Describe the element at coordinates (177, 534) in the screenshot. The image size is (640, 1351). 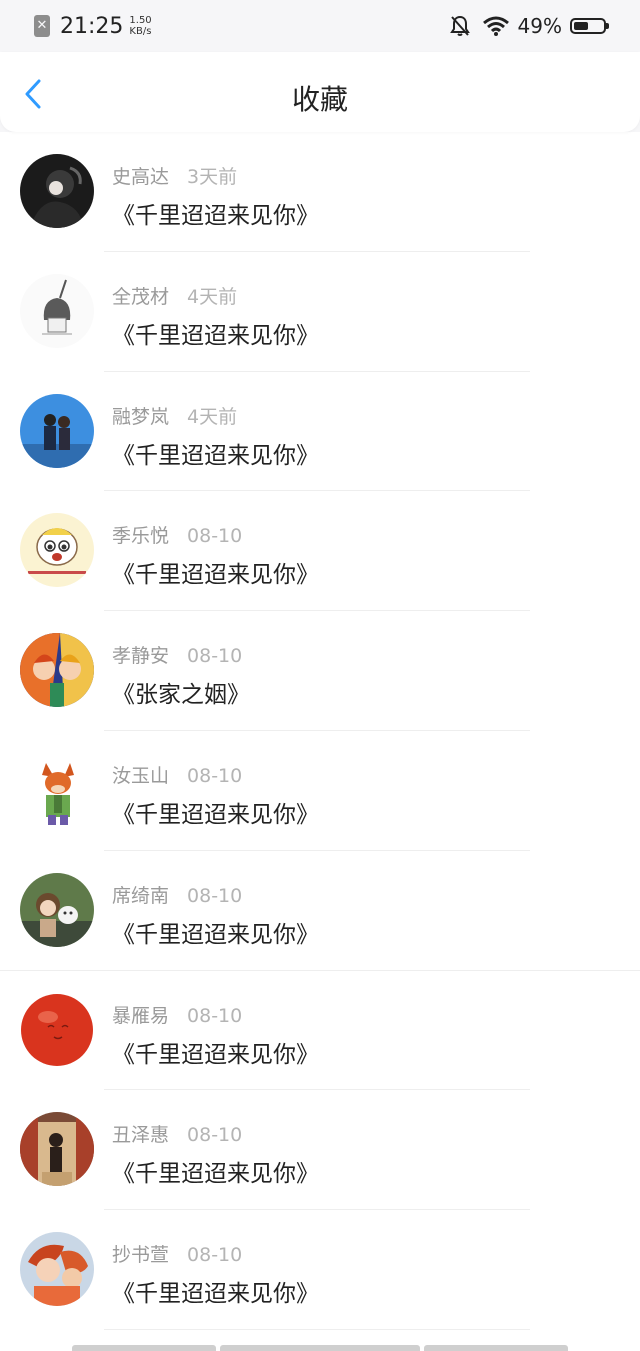
I see `item-meta: 季乐悦 08-10` at that location.